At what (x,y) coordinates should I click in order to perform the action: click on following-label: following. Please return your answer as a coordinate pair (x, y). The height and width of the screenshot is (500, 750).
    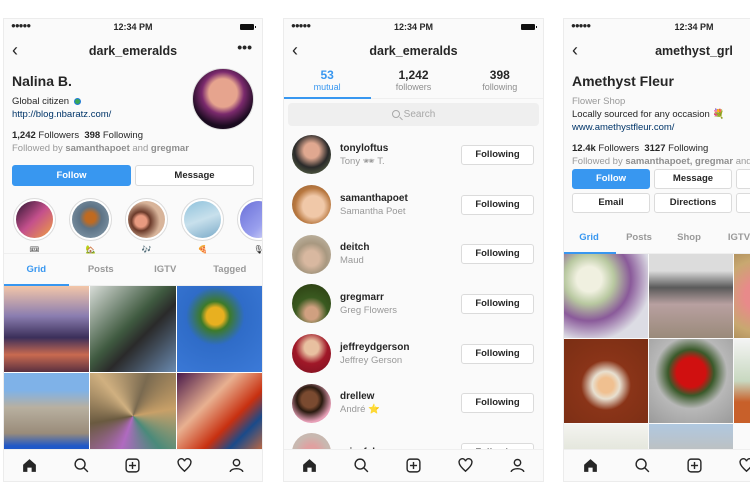
    Looking at the image, I should click on (500, 87).